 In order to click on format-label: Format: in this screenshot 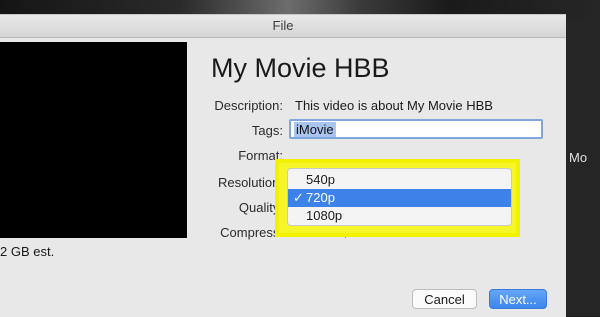, I will do `click(260, 155)`.